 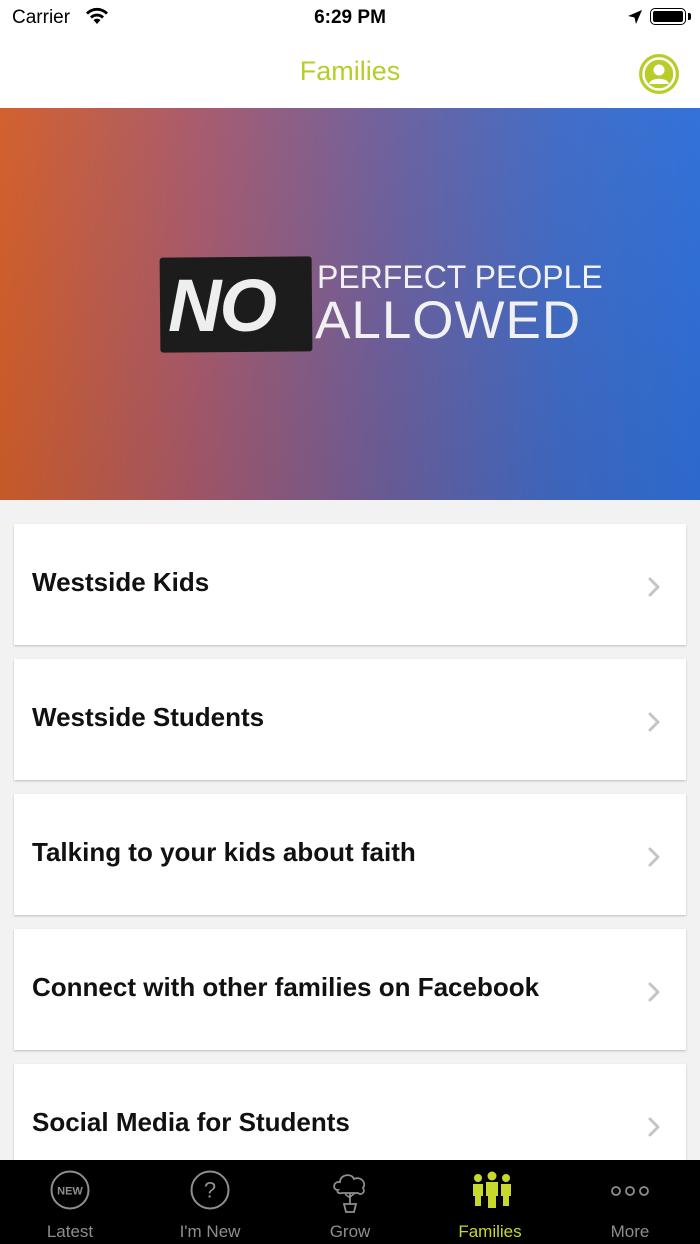 What do you see at coordinates (490, 1190) in the screenshot?
I see `family-icon` at bounding box center [490, 1190].